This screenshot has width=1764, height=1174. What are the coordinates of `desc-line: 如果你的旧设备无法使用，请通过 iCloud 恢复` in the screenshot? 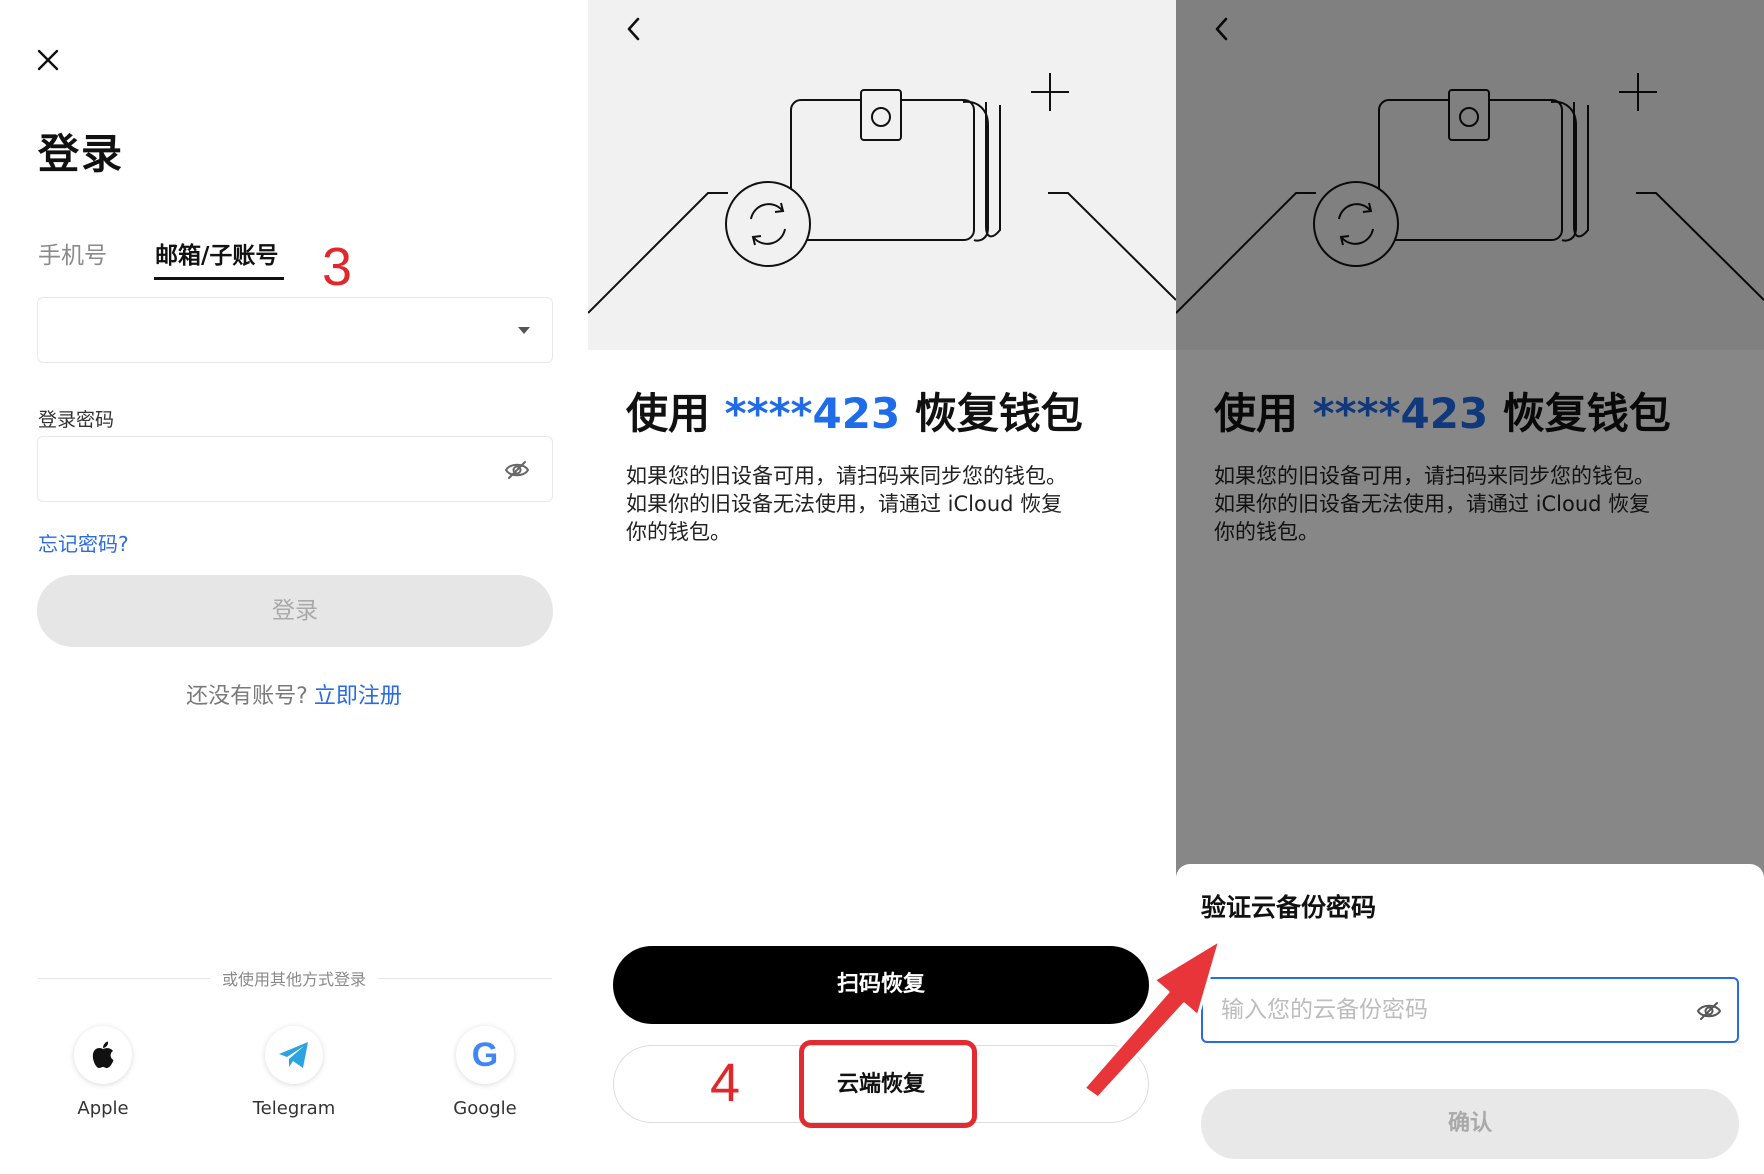 It's located at (844, 504).